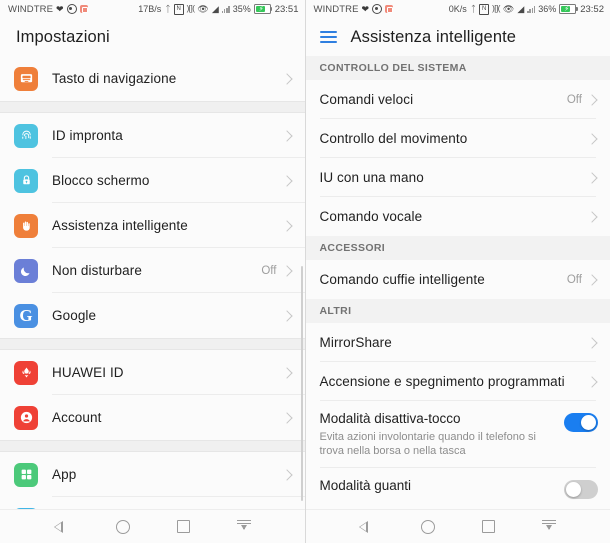 Image resolution: width=610 pixels, height=543 pixels. What do you see at coordinates (152, 417) in the screenshot?
I see `settings-row-account: Account` at bounding box center [152, 417].